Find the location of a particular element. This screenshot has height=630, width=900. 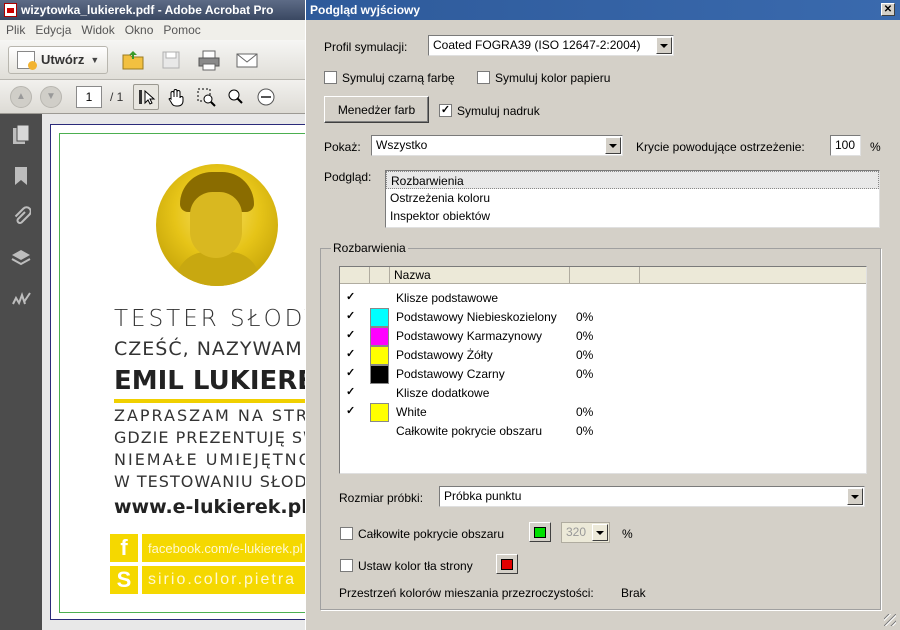

separation-name: Całkowite pokrycie obszaru is located at coordinates (469, 431).